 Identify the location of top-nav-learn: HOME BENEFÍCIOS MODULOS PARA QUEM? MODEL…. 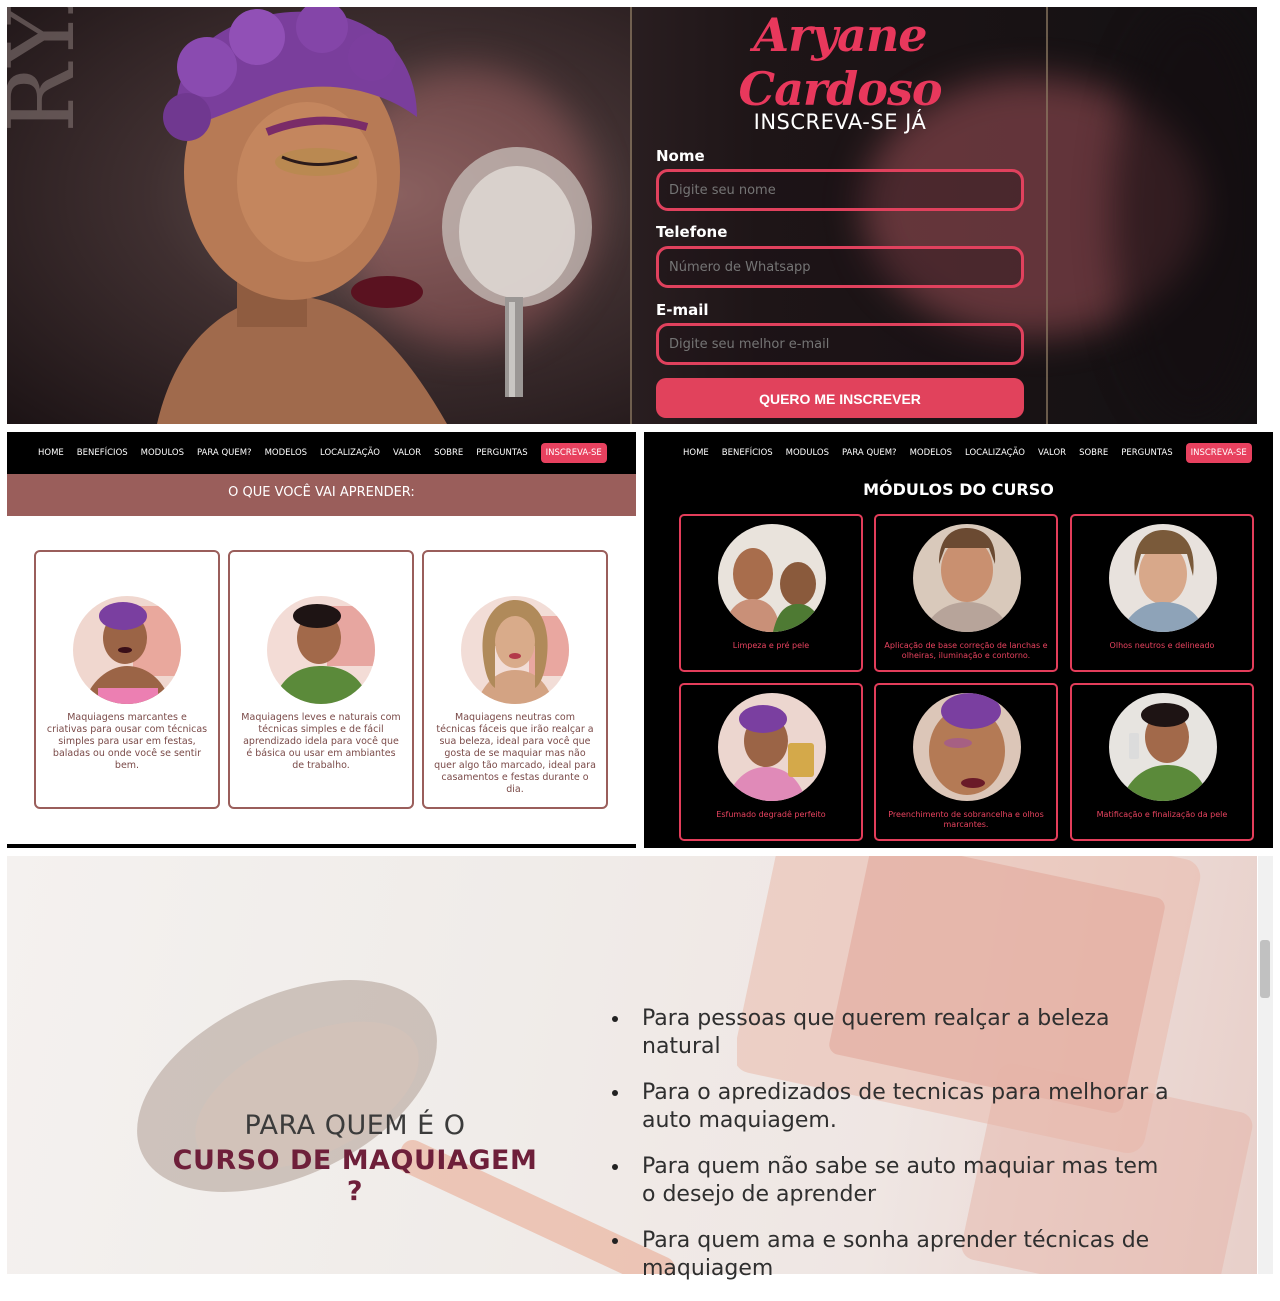
(321, 453).